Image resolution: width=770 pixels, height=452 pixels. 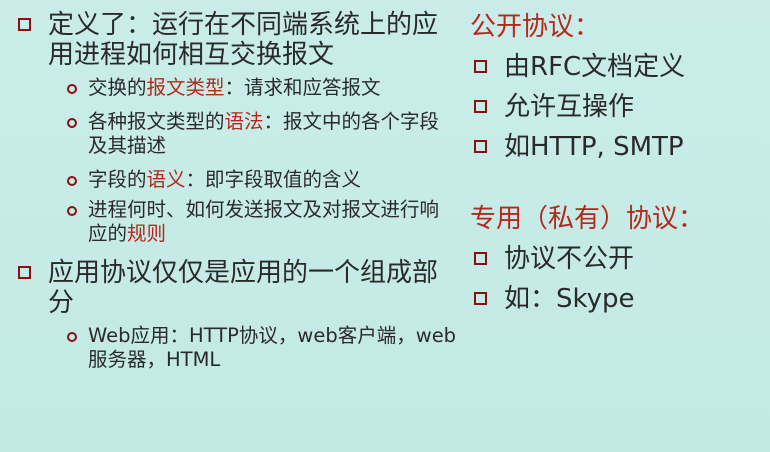 What do you see at coordinates (147, 233) in the screenshot?
I see `subbullet-highlight: 规则` at bounding box center [147, 233].